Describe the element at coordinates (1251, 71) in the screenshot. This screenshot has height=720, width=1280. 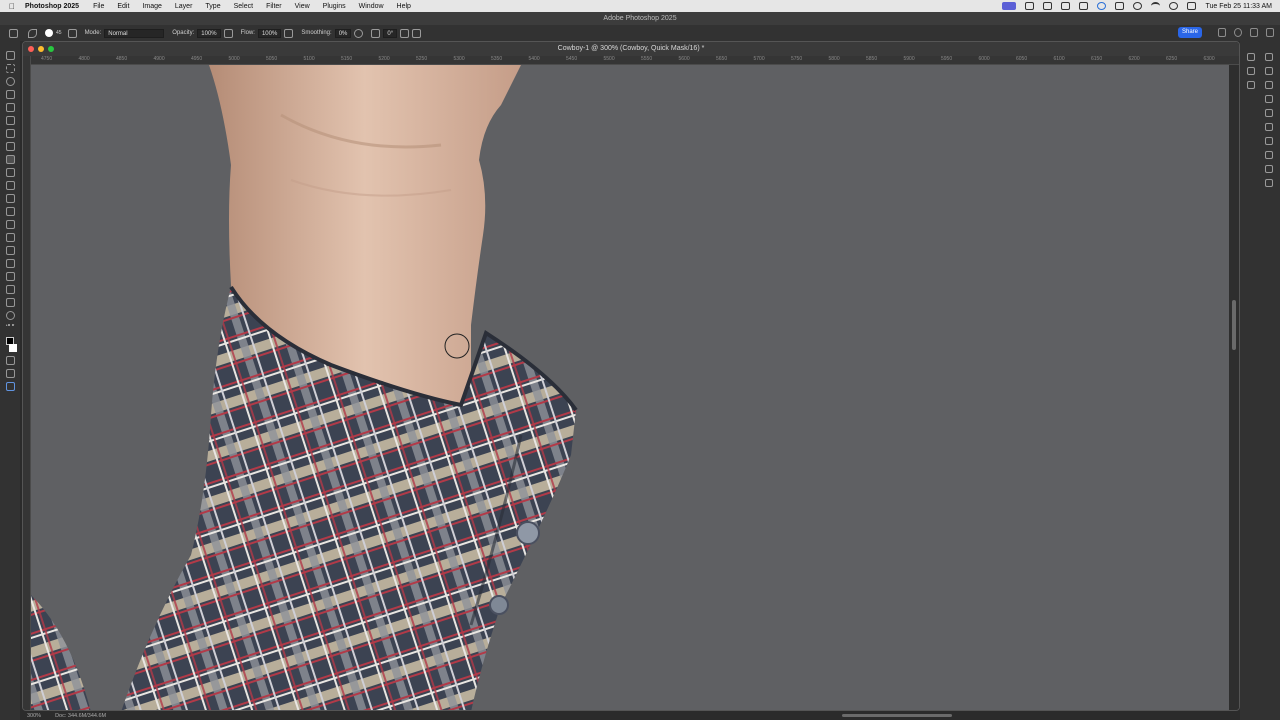
I see `tool-presets-icon` at that location.